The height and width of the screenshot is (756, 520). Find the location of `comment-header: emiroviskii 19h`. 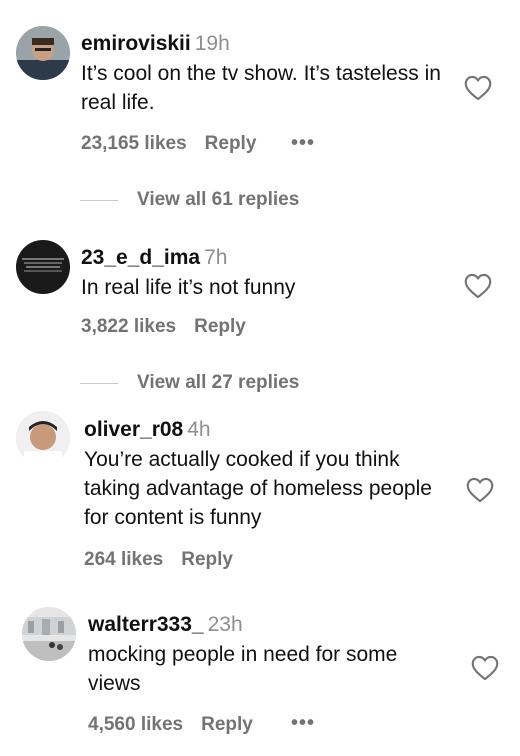

comment-header: emiroviskii 19h is located at coordinates (155, 44).